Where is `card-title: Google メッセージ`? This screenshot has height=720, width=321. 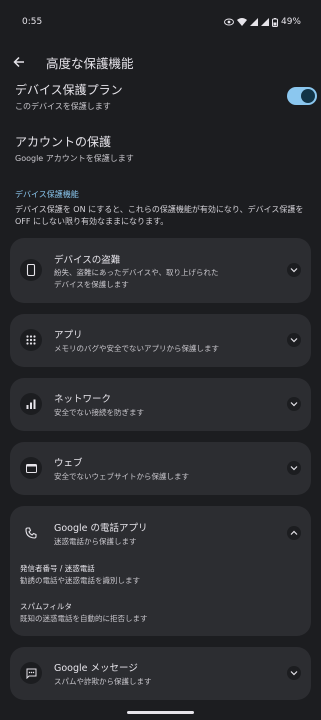
card-title: Google メッセージ is located at coordinates (96, 668).